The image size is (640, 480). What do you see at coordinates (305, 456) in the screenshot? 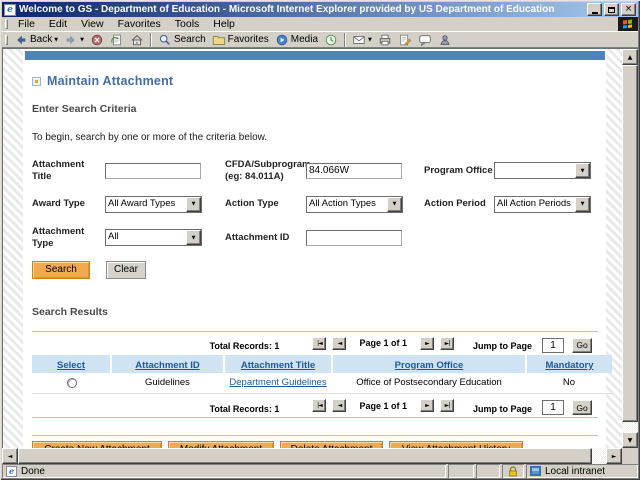
I see `horizontal-scroll-thumb` at bounding box center [305, 456].